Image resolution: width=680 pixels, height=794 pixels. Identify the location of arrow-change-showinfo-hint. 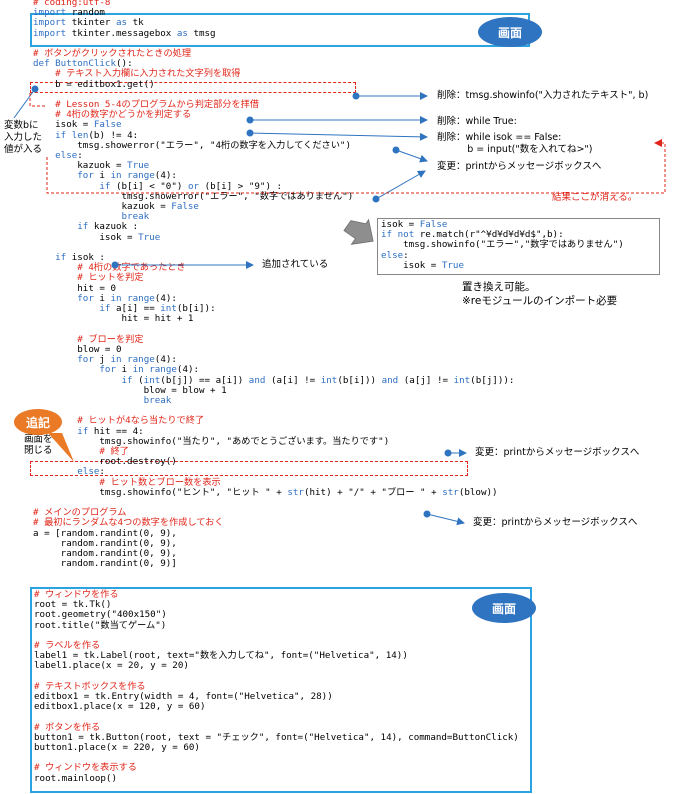
(444, 518).